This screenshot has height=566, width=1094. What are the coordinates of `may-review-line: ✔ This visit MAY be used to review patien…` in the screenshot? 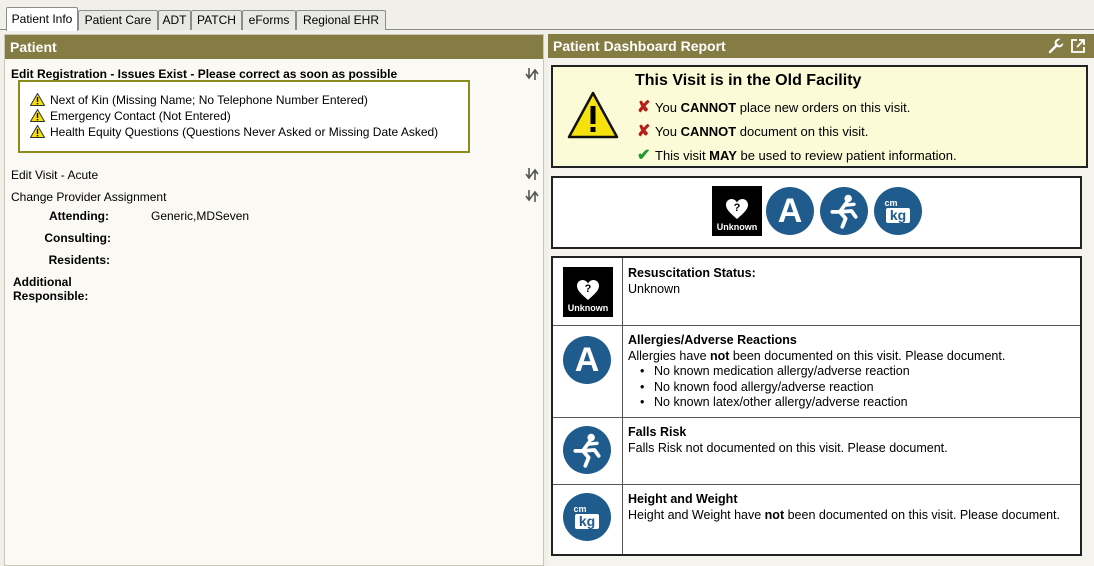 It's located at (797, 155).